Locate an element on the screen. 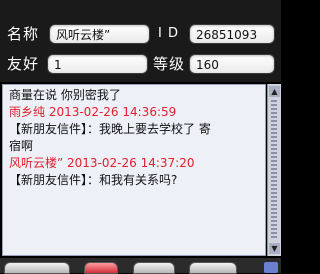  chat-line: 【新朋友信件】：我晚上要去学校了 寄 is located at coordinates (110, 129).